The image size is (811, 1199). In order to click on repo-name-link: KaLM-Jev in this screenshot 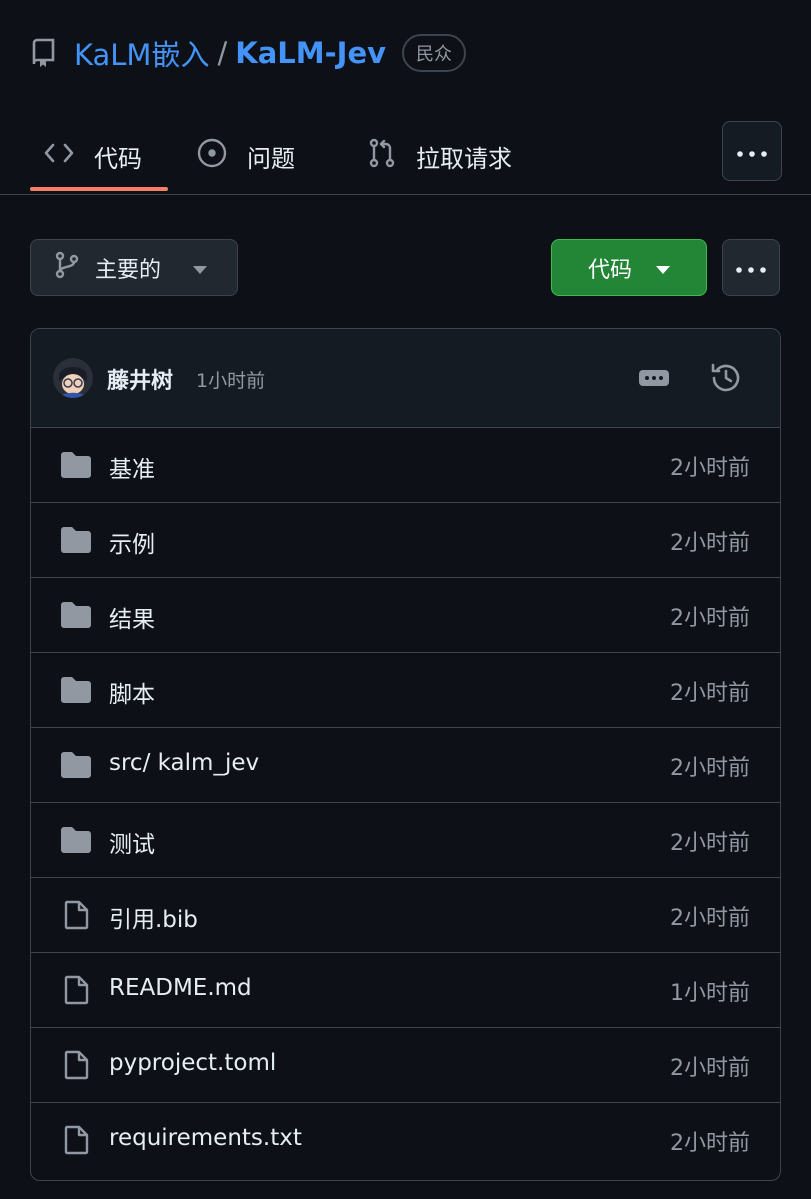, I will do `click(310, 53)`.